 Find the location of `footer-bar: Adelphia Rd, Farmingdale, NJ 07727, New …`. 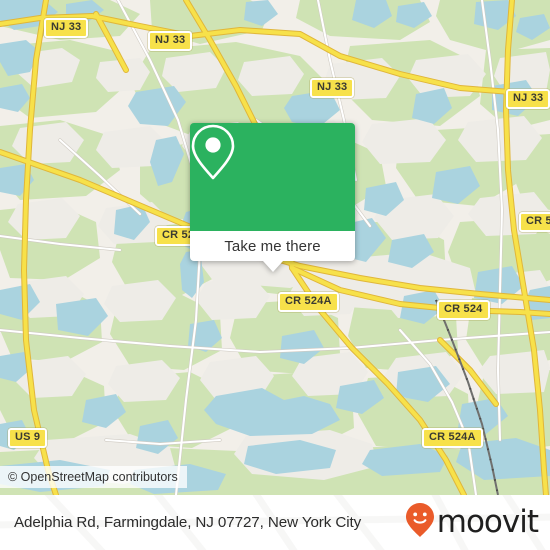

footer-bar: Adelphia Rd, Farmingdale, NJ 07727, New … is located at coordinates (275, 522).